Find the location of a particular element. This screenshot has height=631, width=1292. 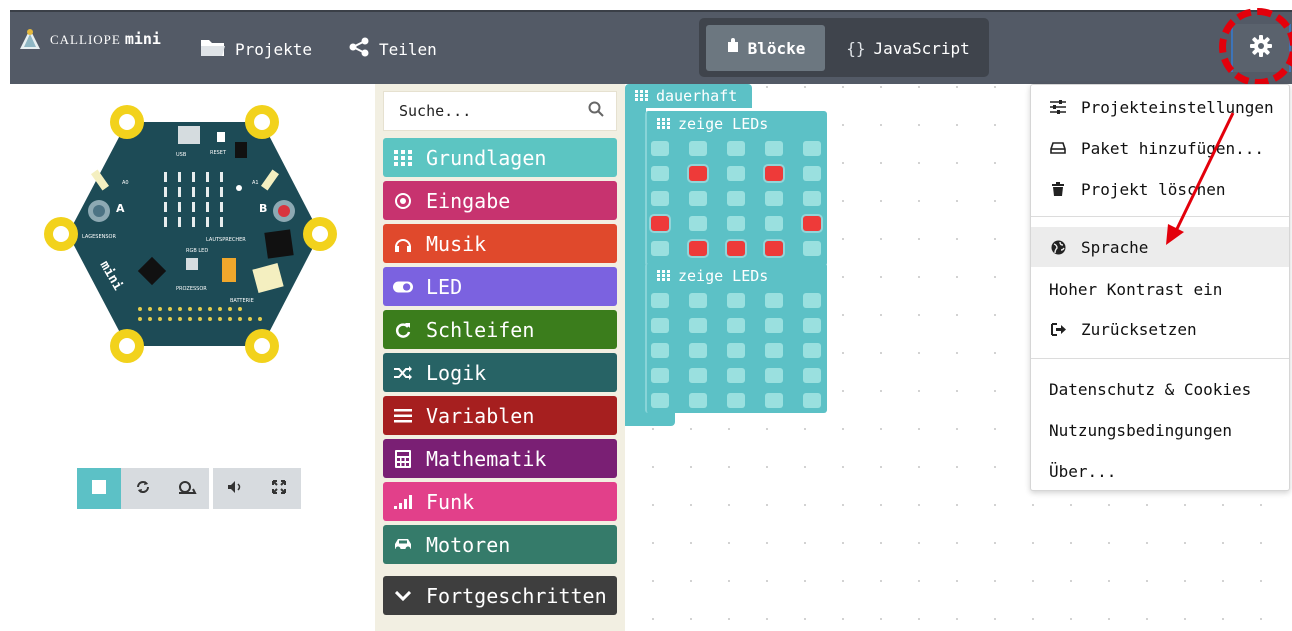

menu-item-label: Projekteinstellungen is located at coordinates (1177, 107).